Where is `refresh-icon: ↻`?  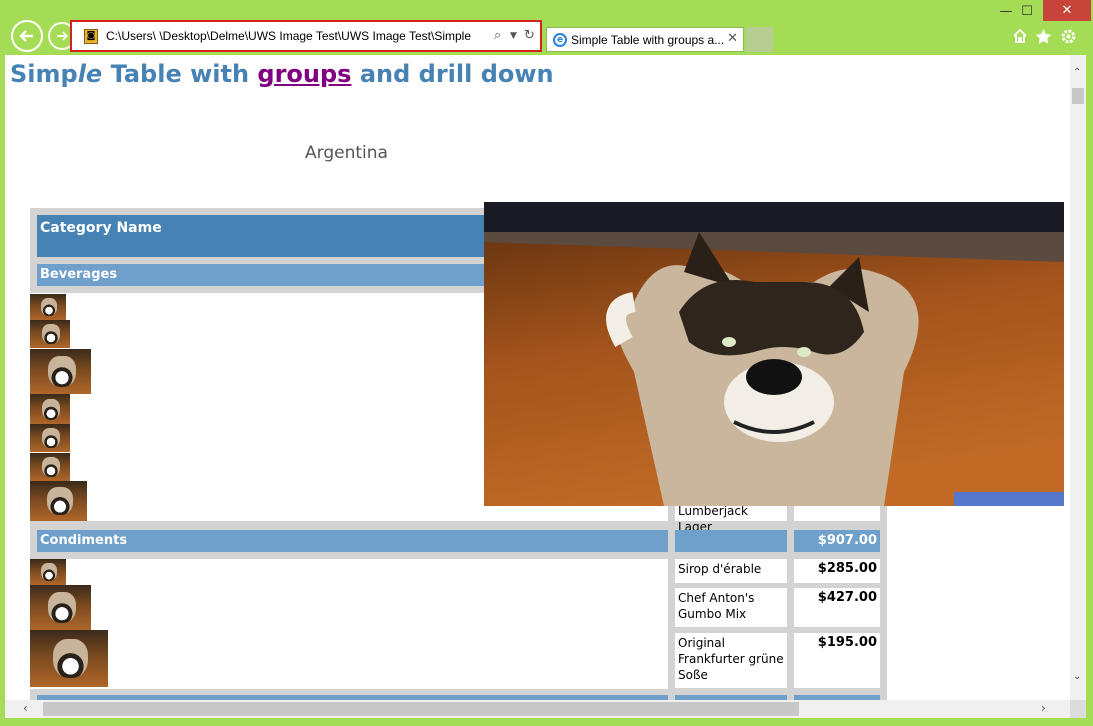
refresh-icon: ↻ is located at coordinates (529, 35).